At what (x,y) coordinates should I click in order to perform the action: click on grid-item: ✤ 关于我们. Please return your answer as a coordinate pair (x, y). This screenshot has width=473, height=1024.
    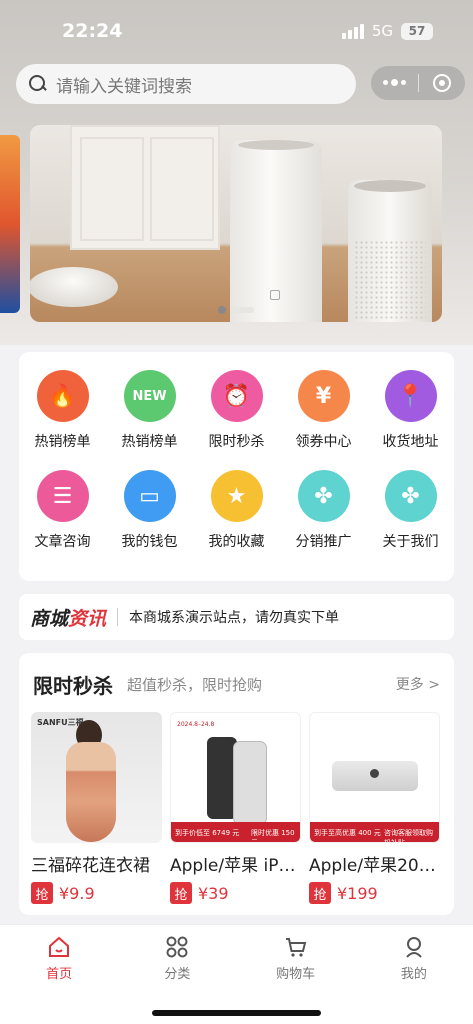
    Looking at the image, I should click on (410, 520).